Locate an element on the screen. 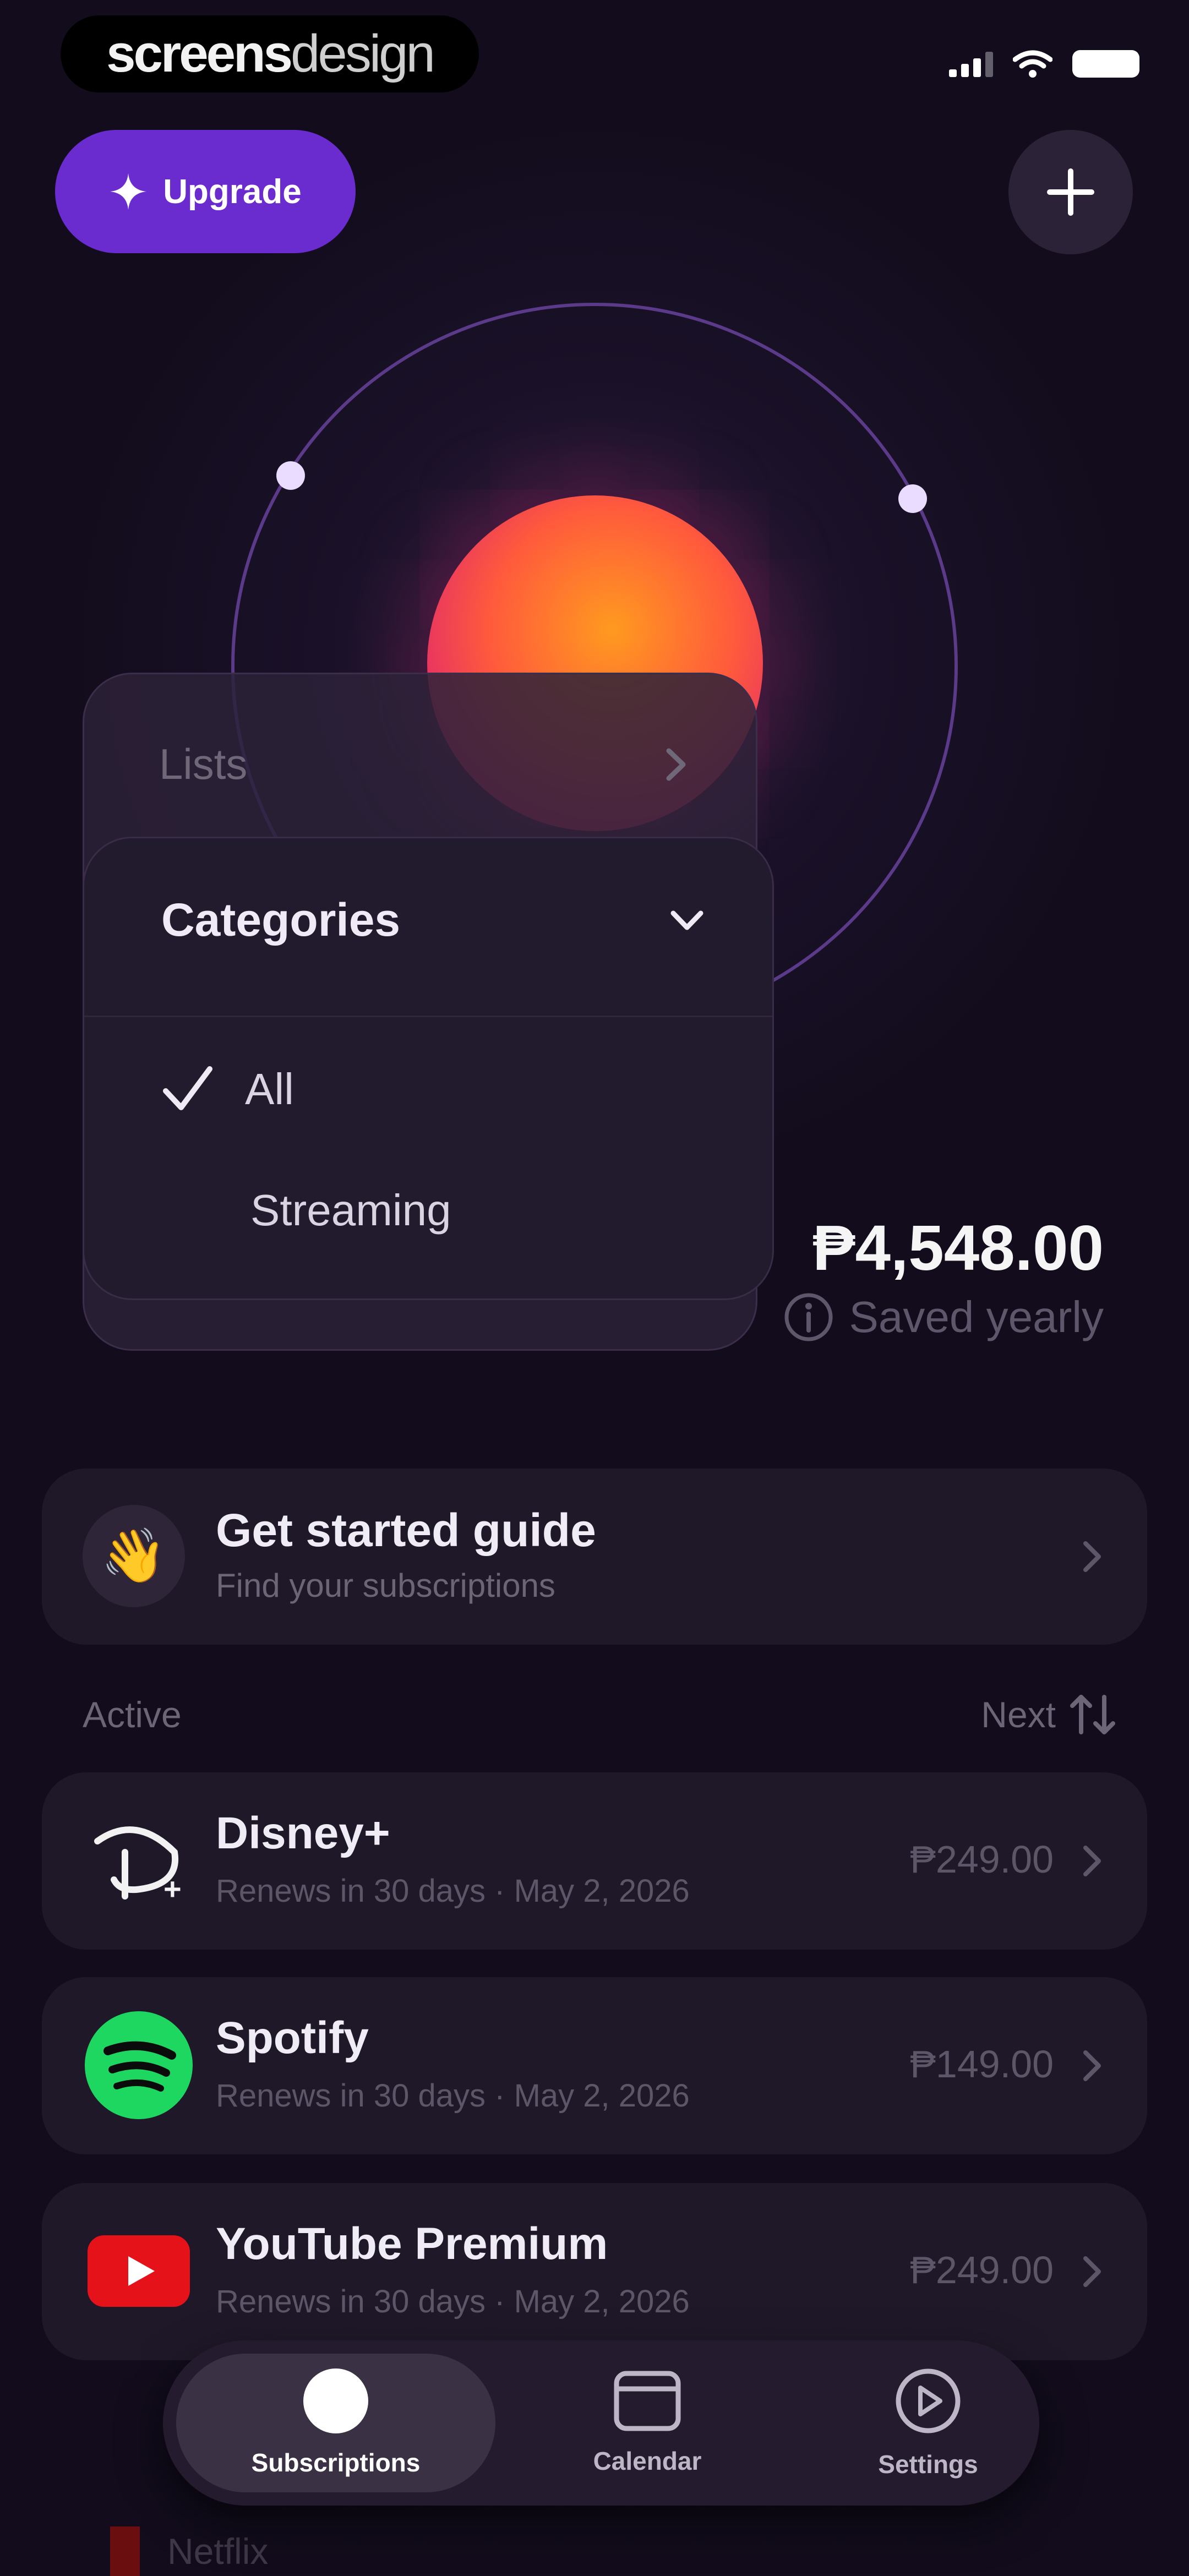  categories-label: Categories is located at coordinates (281, 920).